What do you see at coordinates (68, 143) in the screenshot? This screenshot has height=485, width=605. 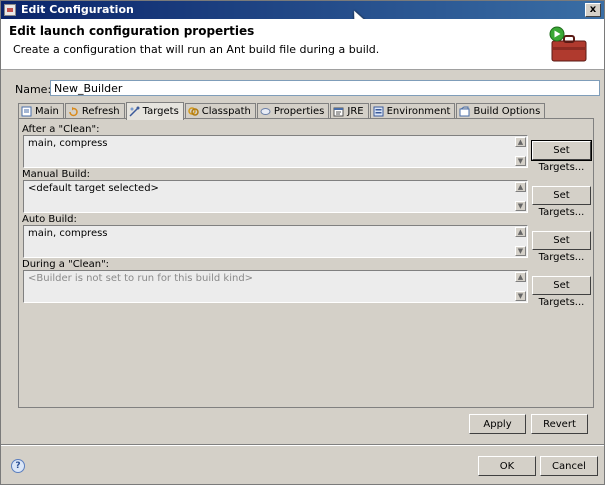 I see `after-clean-value: main, compress` at bounding box center [68, 143].